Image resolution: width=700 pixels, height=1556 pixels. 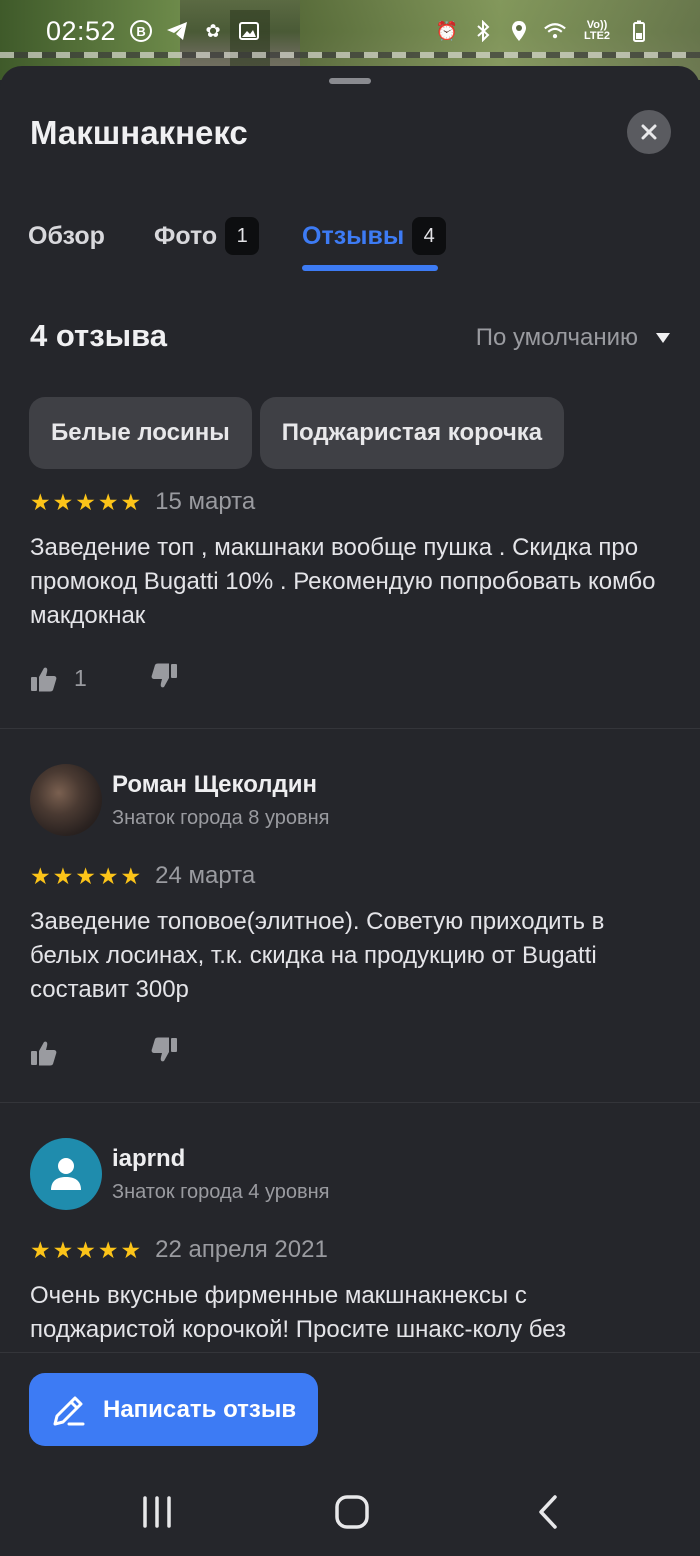 I want to click on author-name: iaprnd, so click(x=221, y=1159).